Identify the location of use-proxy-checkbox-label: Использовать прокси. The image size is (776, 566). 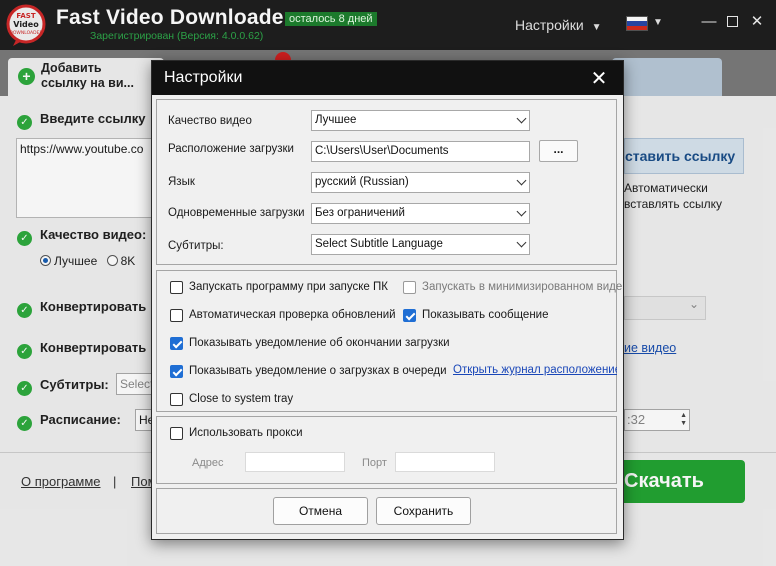
(246, 433).